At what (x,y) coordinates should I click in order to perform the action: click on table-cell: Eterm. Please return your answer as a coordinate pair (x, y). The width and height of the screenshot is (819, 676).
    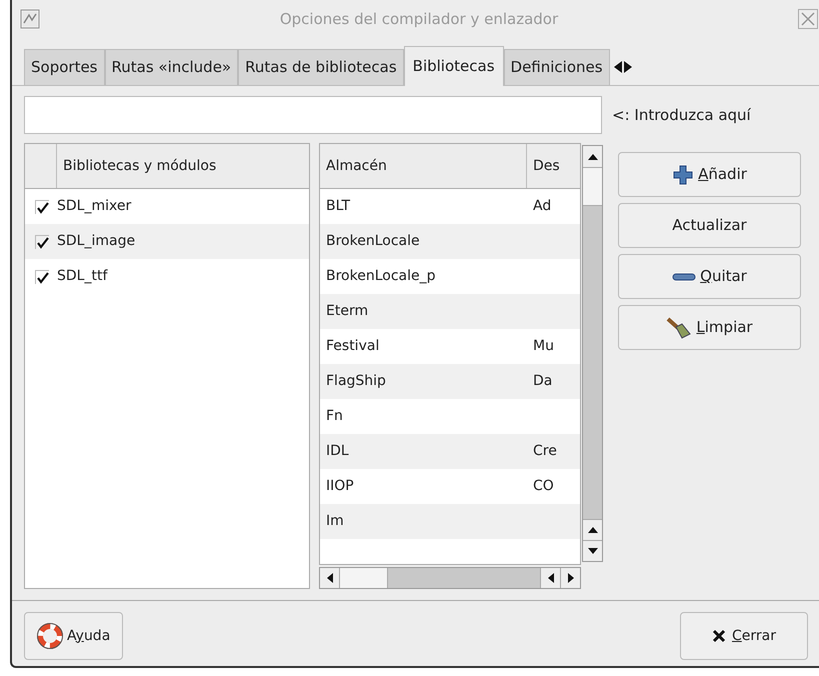
    Looking at the image, I should click on (347, 311).